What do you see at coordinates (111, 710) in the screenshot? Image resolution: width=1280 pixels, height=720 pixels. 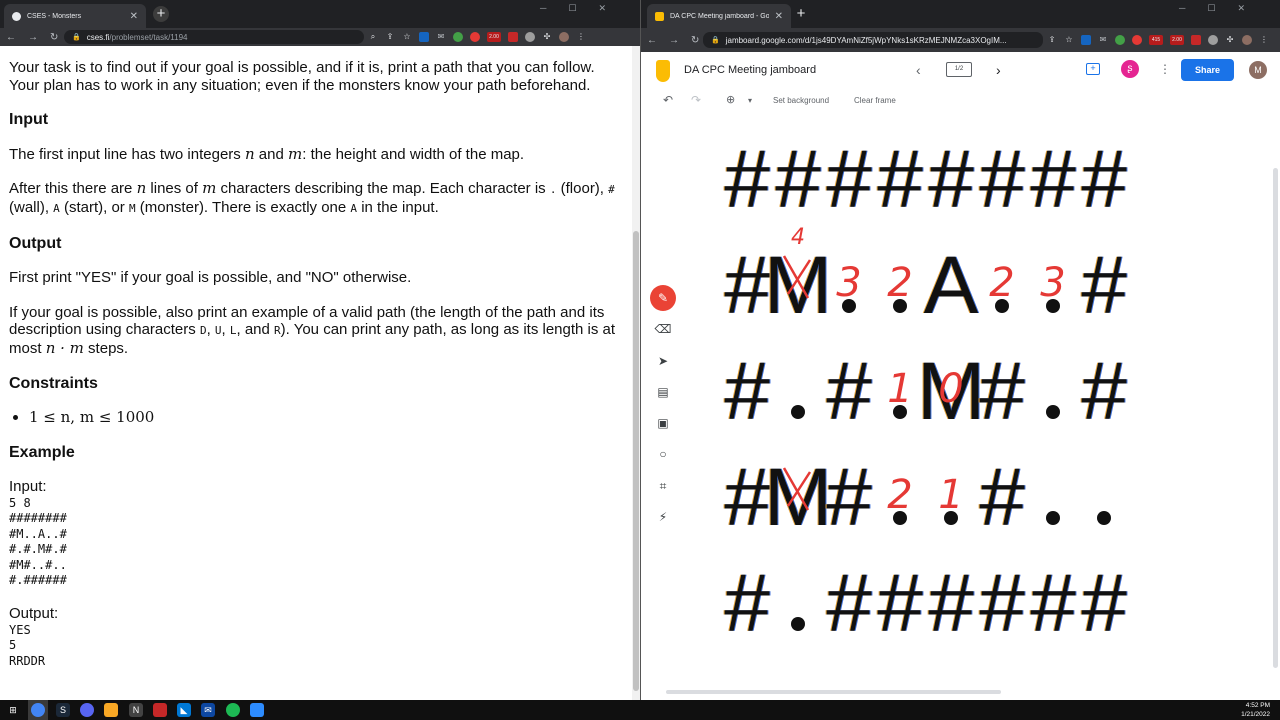 I see `file-explorer-icon` at bounding box center [111, 710].